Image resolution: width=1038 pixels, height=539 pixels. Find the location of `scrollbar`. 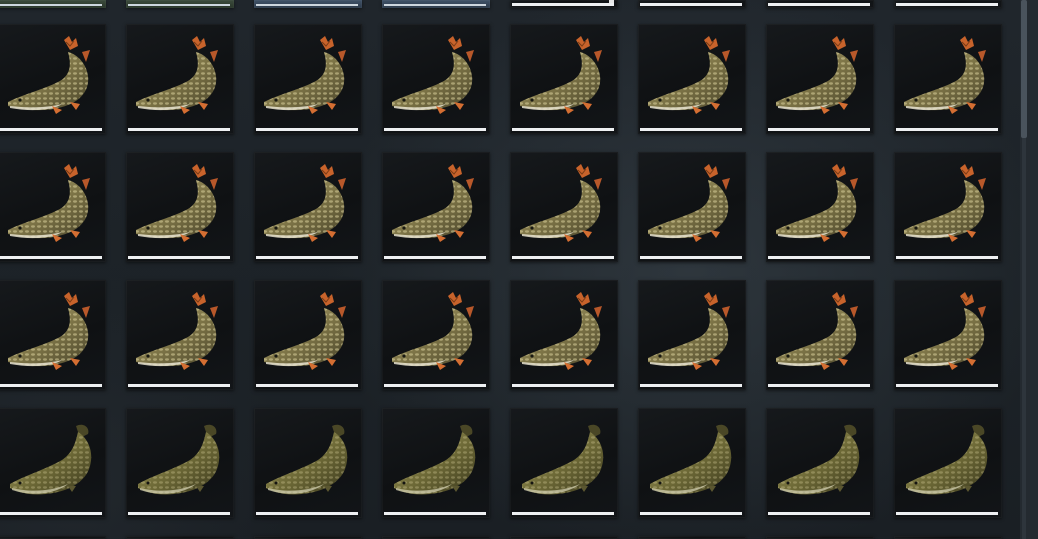

scrollbar is located at coordinates (1029, 269).